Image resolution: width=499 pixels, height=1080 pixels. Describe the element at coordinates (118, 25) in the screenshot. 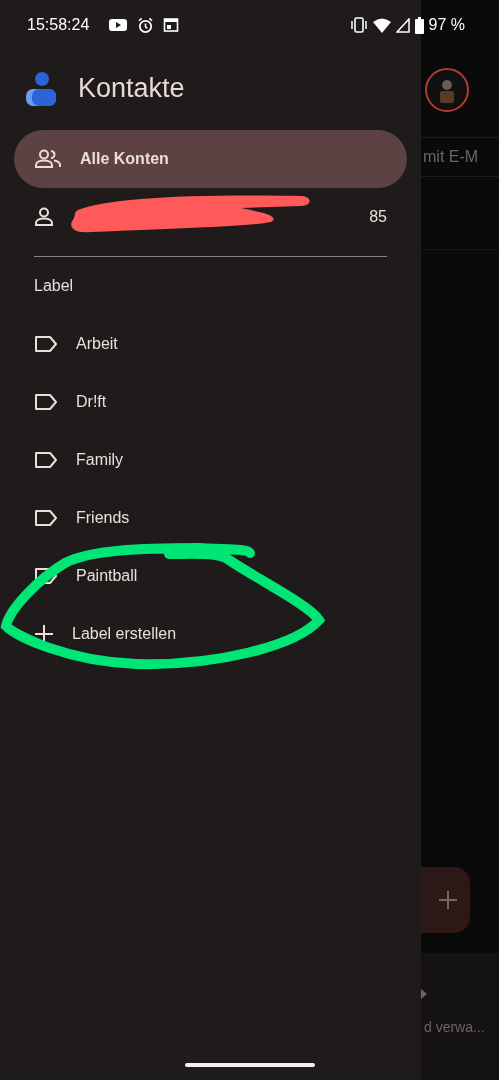

I see `video-app-icon` at that location.